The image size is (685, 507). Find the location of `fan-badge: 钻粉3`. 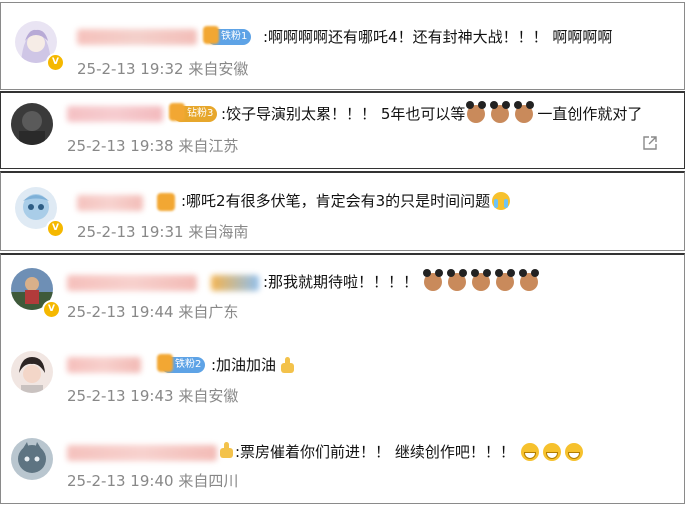

fan-badge: 钻粉3 is located at coordinates (193, 112).